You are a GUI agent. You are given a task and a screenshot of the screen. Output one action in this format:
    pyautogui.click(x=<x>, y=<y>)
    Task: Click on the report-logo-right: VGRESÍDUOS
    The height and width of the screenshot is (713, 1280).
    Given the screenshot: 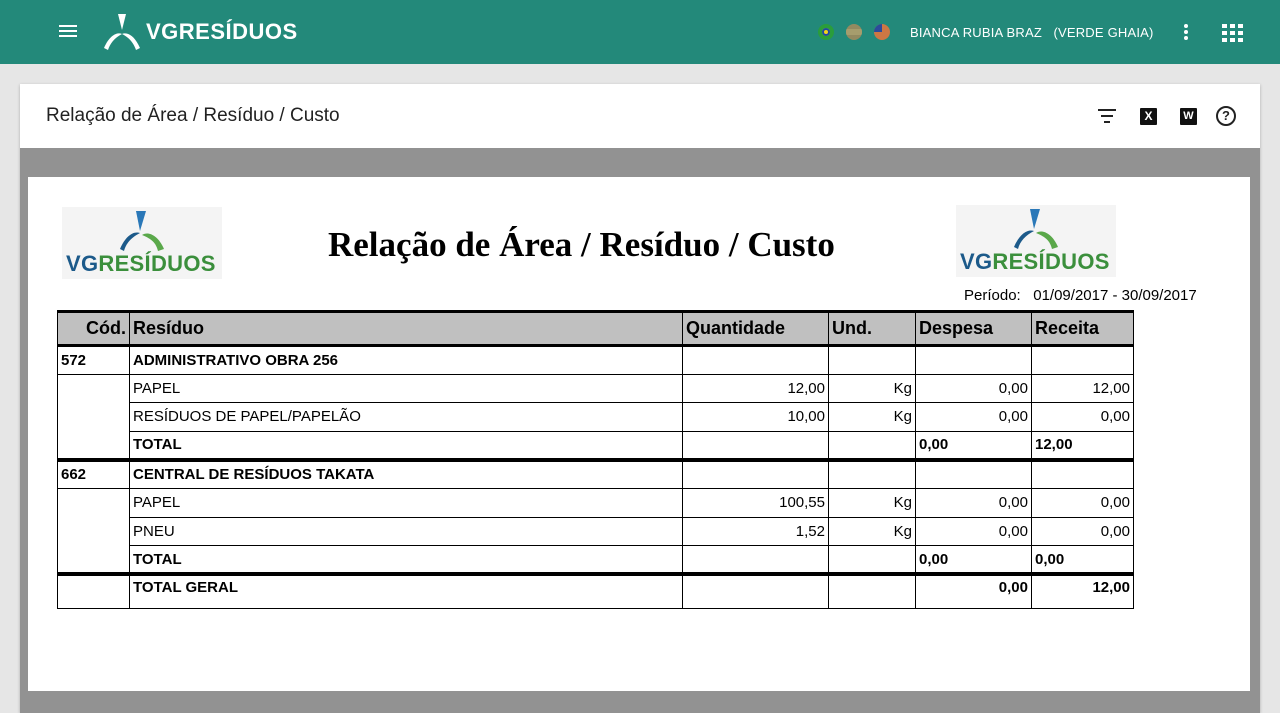 What is the action you would take?
    pyautogui.click(x=1036, y=241)
    